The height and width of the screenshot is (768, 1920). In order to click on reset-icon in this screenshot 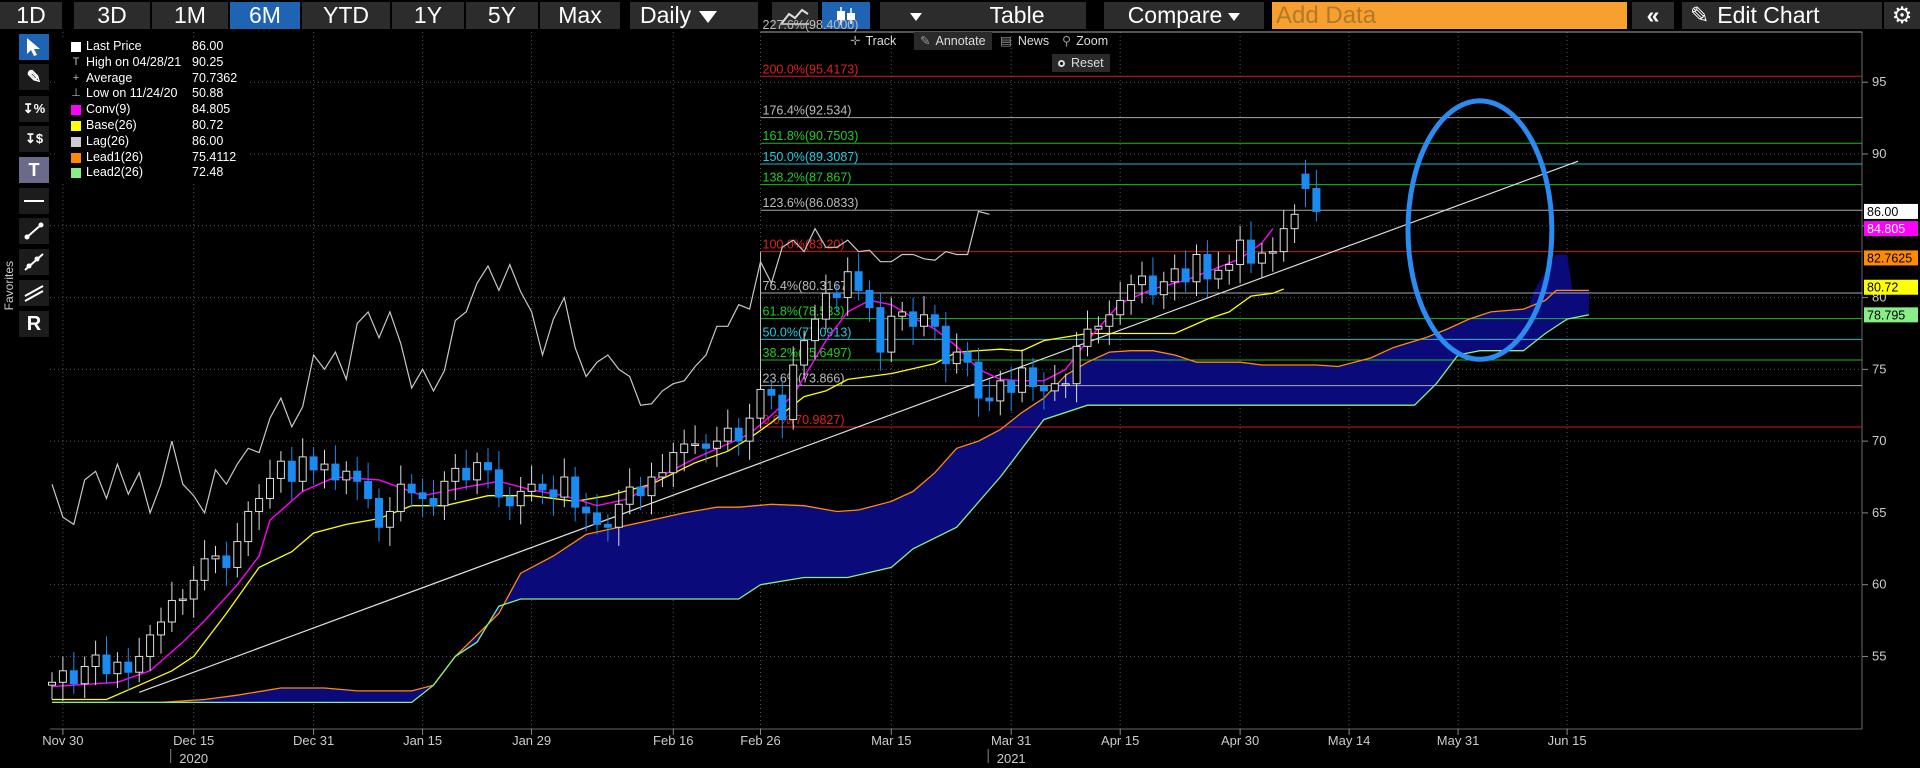, I will do `click(1061, 64)`.